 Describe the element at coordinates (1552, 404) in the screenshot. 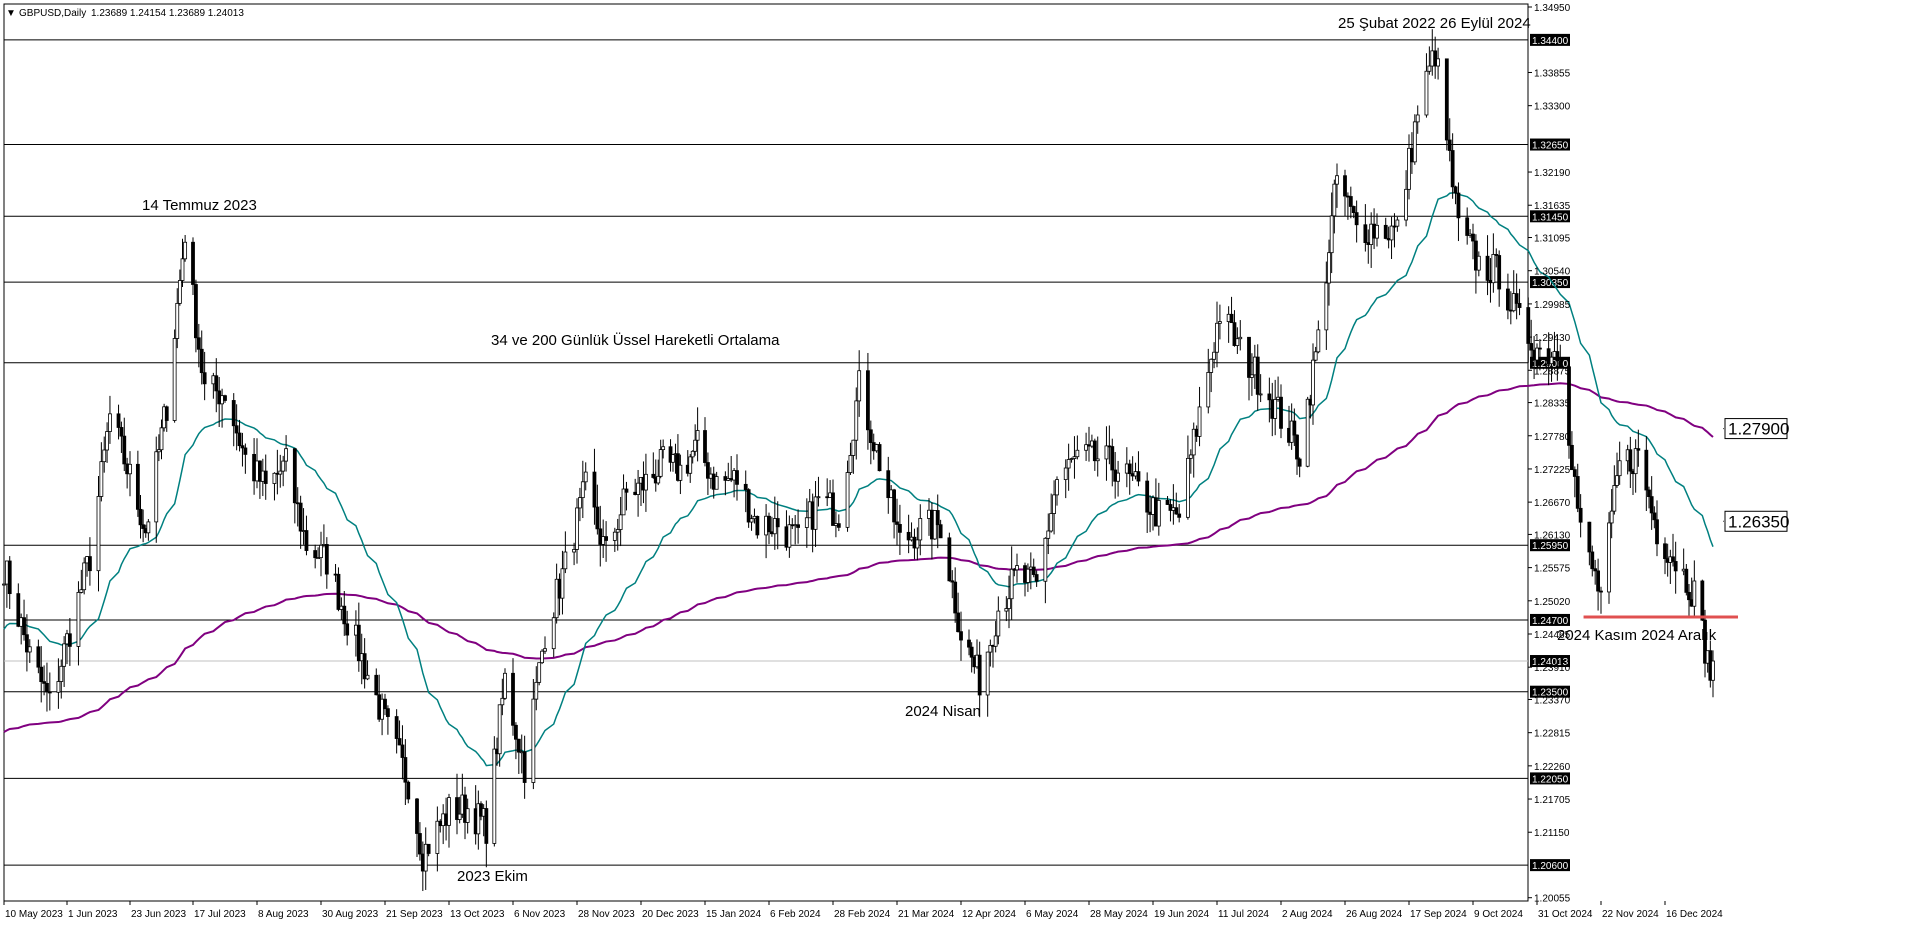

I see `y-tick-label: 1.28335` at that location.